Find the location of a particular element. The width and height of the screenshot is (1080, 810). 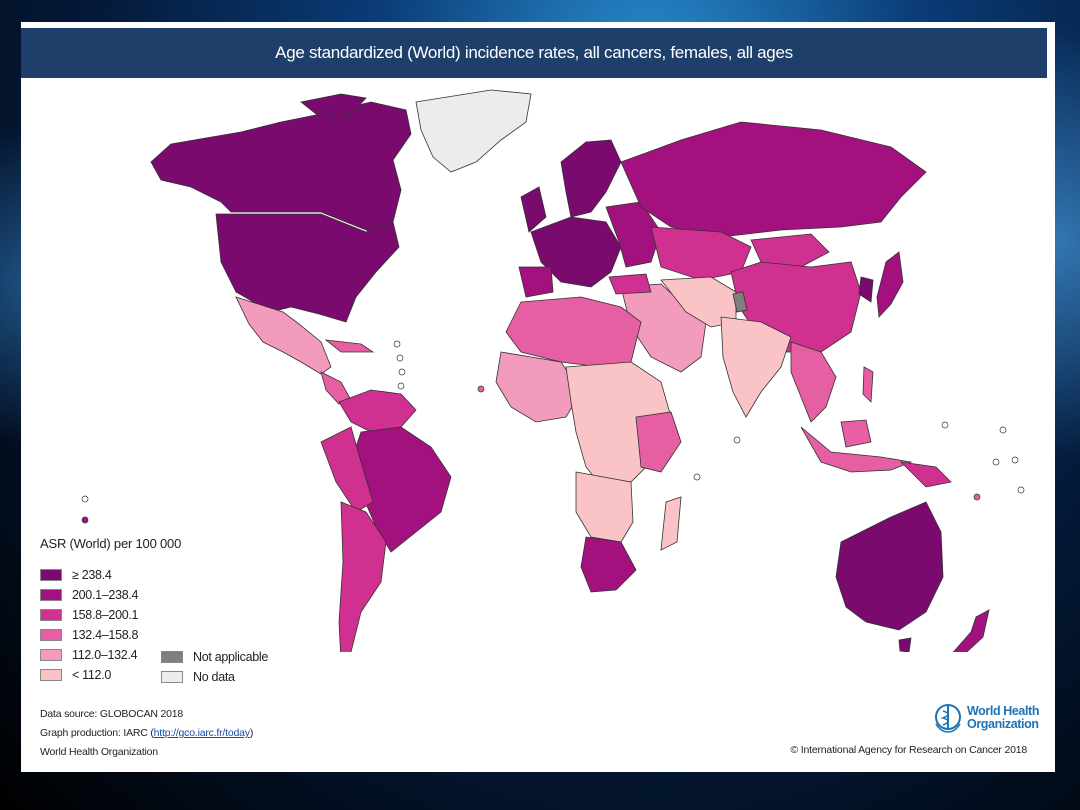

region-scandinavia is located at coordinates (591, 178).